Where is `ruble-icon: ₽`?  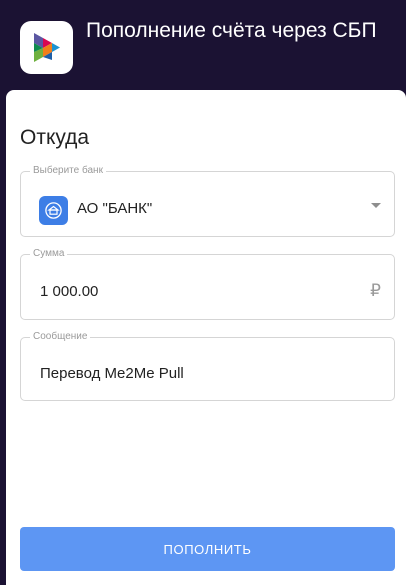
ruble-icon: ₽ is located at coordinates (375, 290).